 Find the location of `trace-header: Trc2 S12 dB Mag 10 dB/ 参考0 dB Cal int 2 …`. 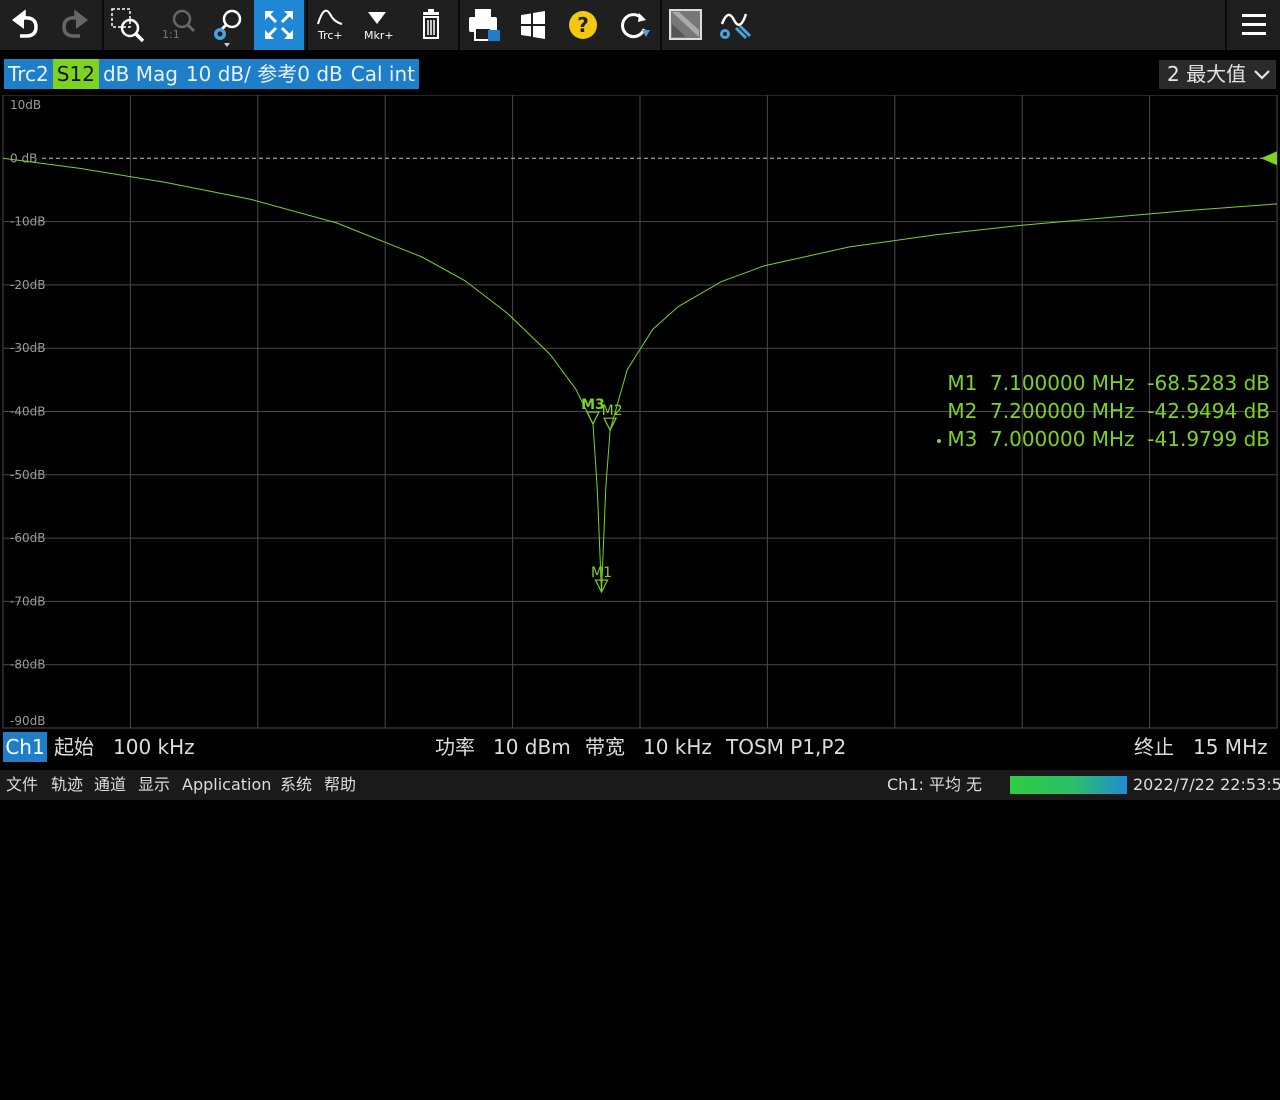

trace-header: Trc2 S12 dB Mag 10 dB/ 参考0 dB Cal int 2 … is located at coordinates (640, 74).